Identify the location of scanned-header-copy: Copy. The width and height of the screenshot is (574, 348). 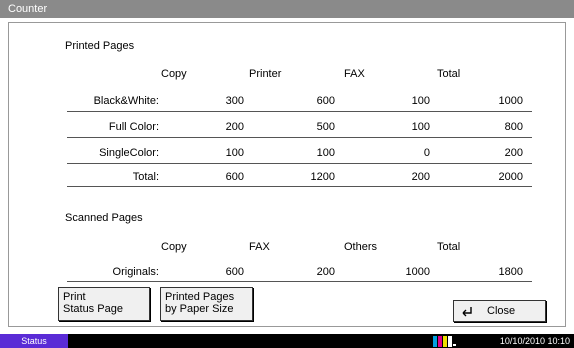
(174, 247).